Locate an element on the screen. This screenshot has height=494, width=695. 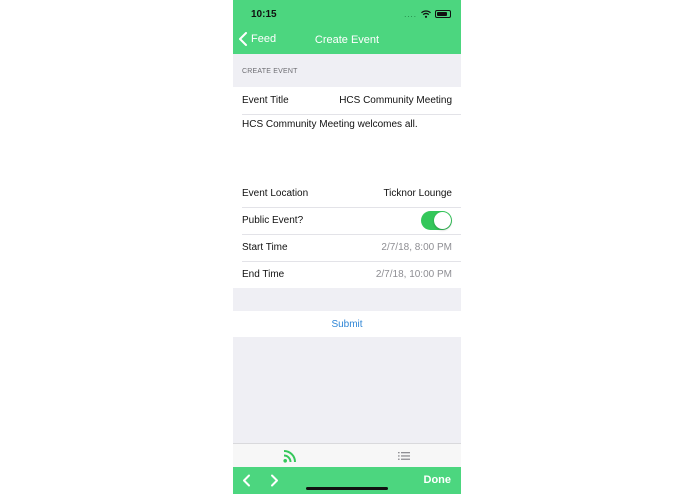
event-description-field: HCS Community Meeting welcomes all. is located at coordinates (347, 147).